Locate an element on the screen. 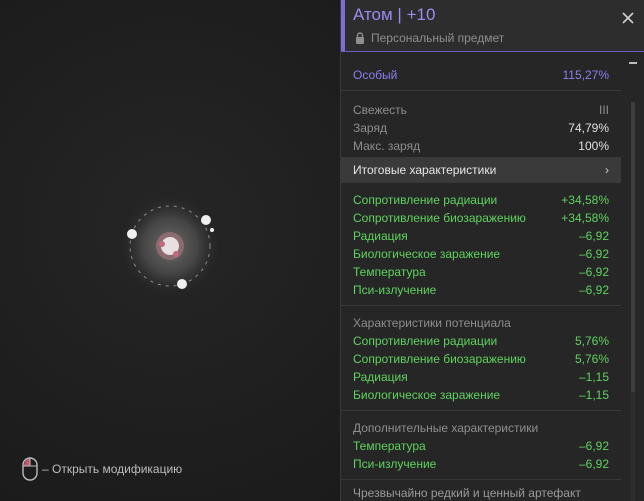  rarity-row: Особый 115,27% is located at coordinates (481, 75).